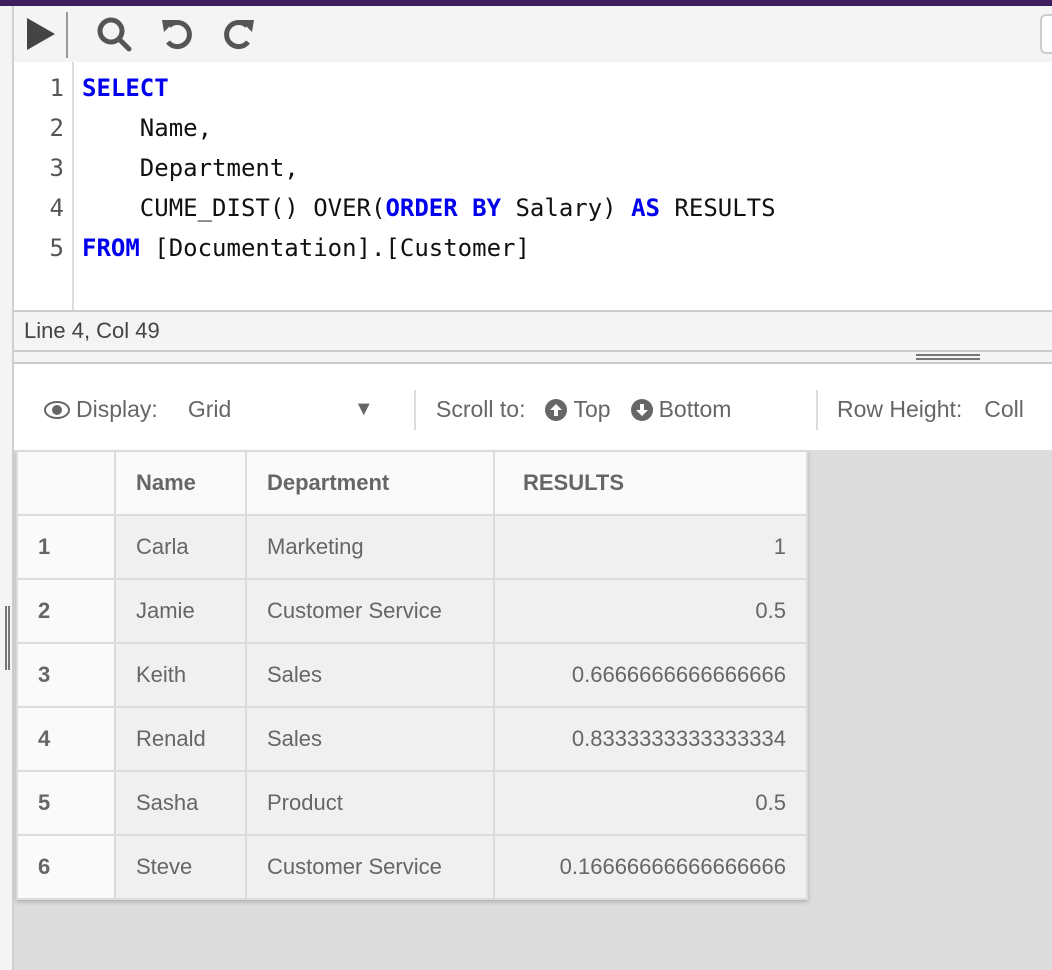  I want to click on display-label: Display:, so click(117, 409).